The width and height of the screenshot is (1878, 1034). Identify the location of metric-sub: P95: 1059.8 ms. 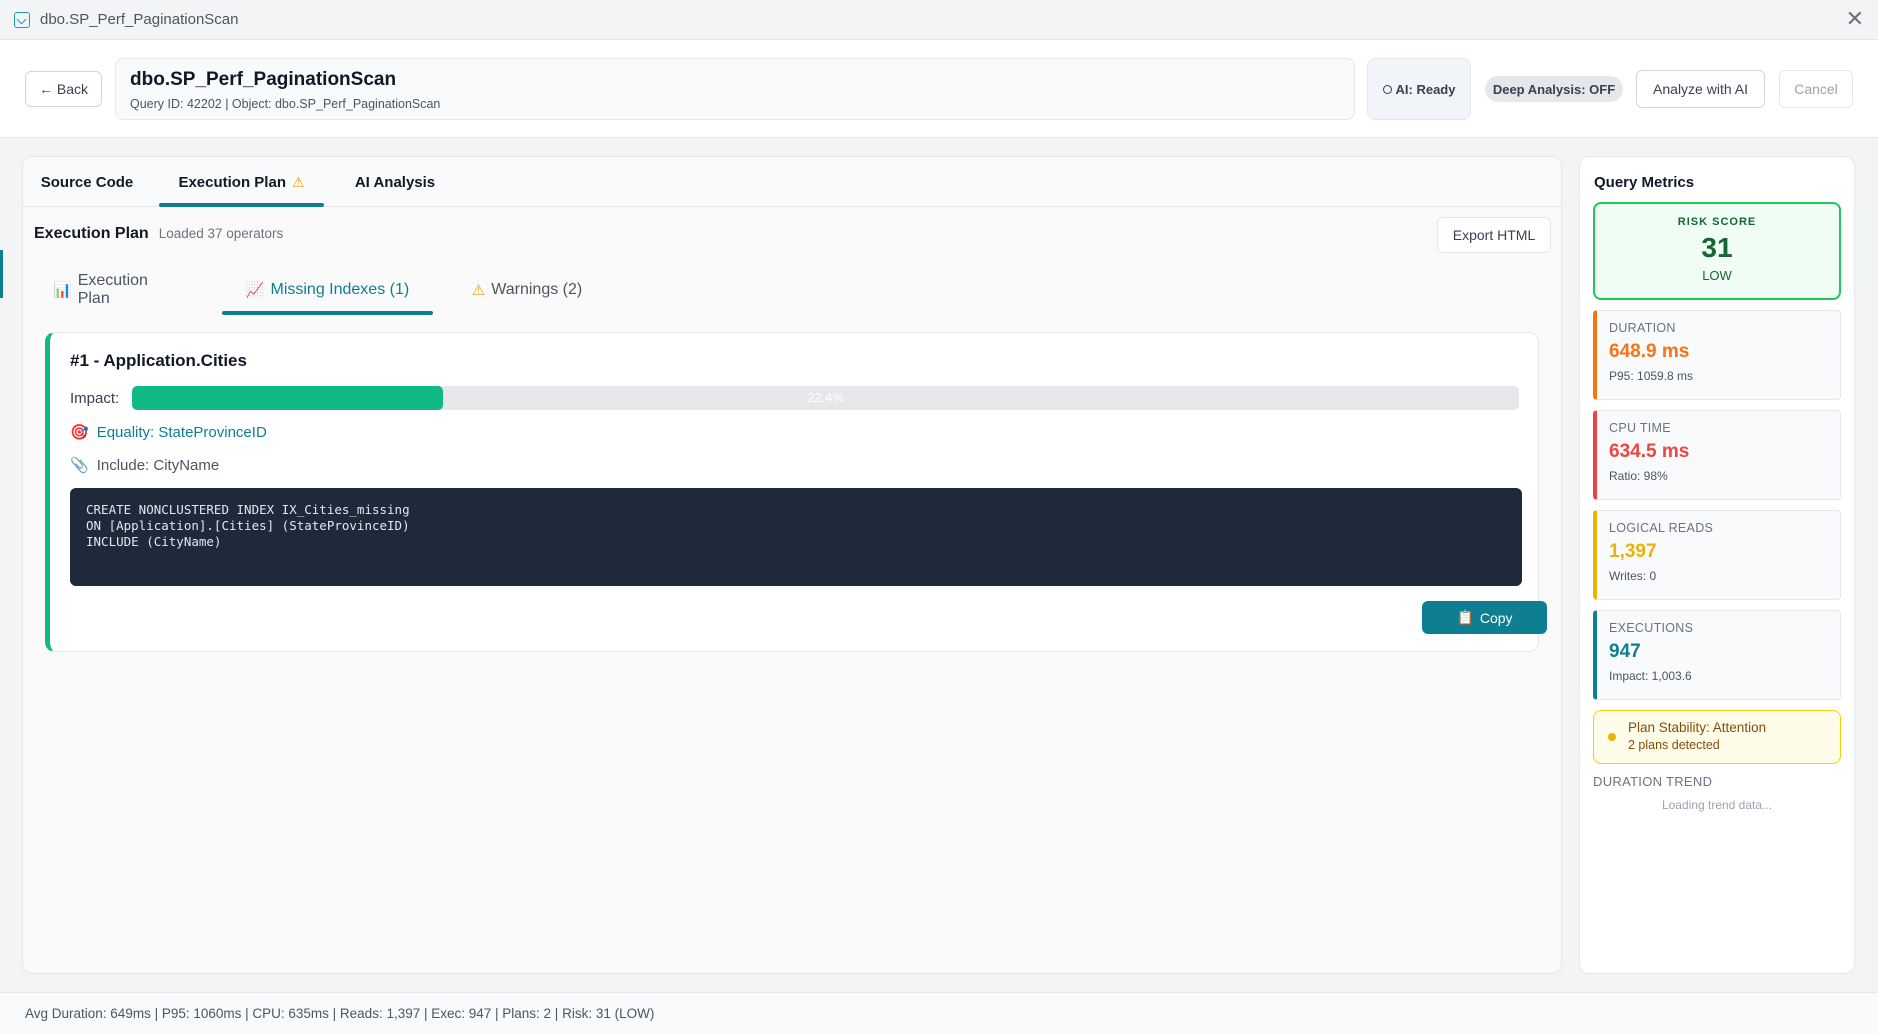
(1651, 376).